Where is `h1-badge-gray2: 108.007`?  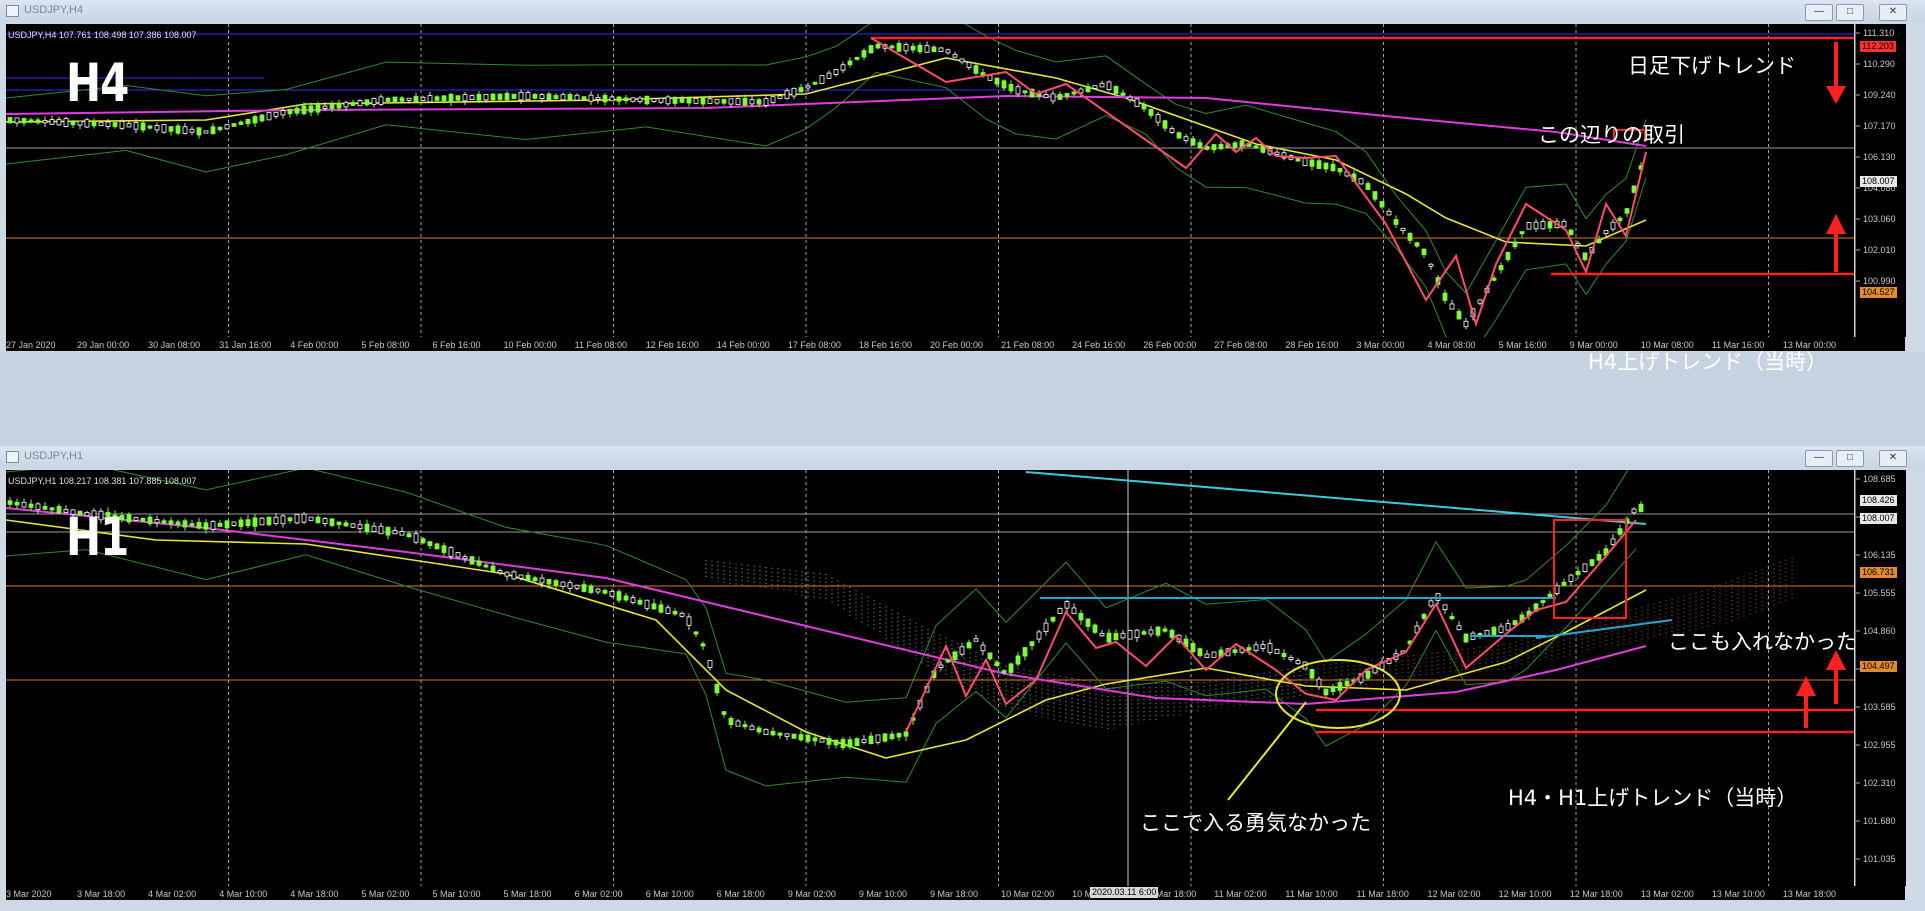 h1-badge-gray2: 108.007 is located at coordinates (1878, 518).